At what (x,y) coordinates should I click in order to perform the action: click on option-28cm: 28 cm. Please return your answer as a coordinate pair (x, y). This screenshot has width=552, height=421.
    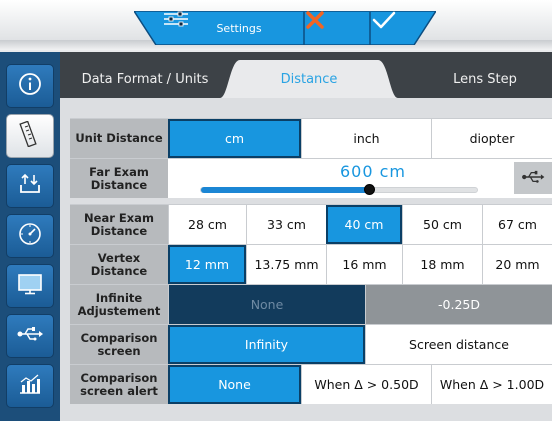
    Looking at the image, I should click on (207, 224).